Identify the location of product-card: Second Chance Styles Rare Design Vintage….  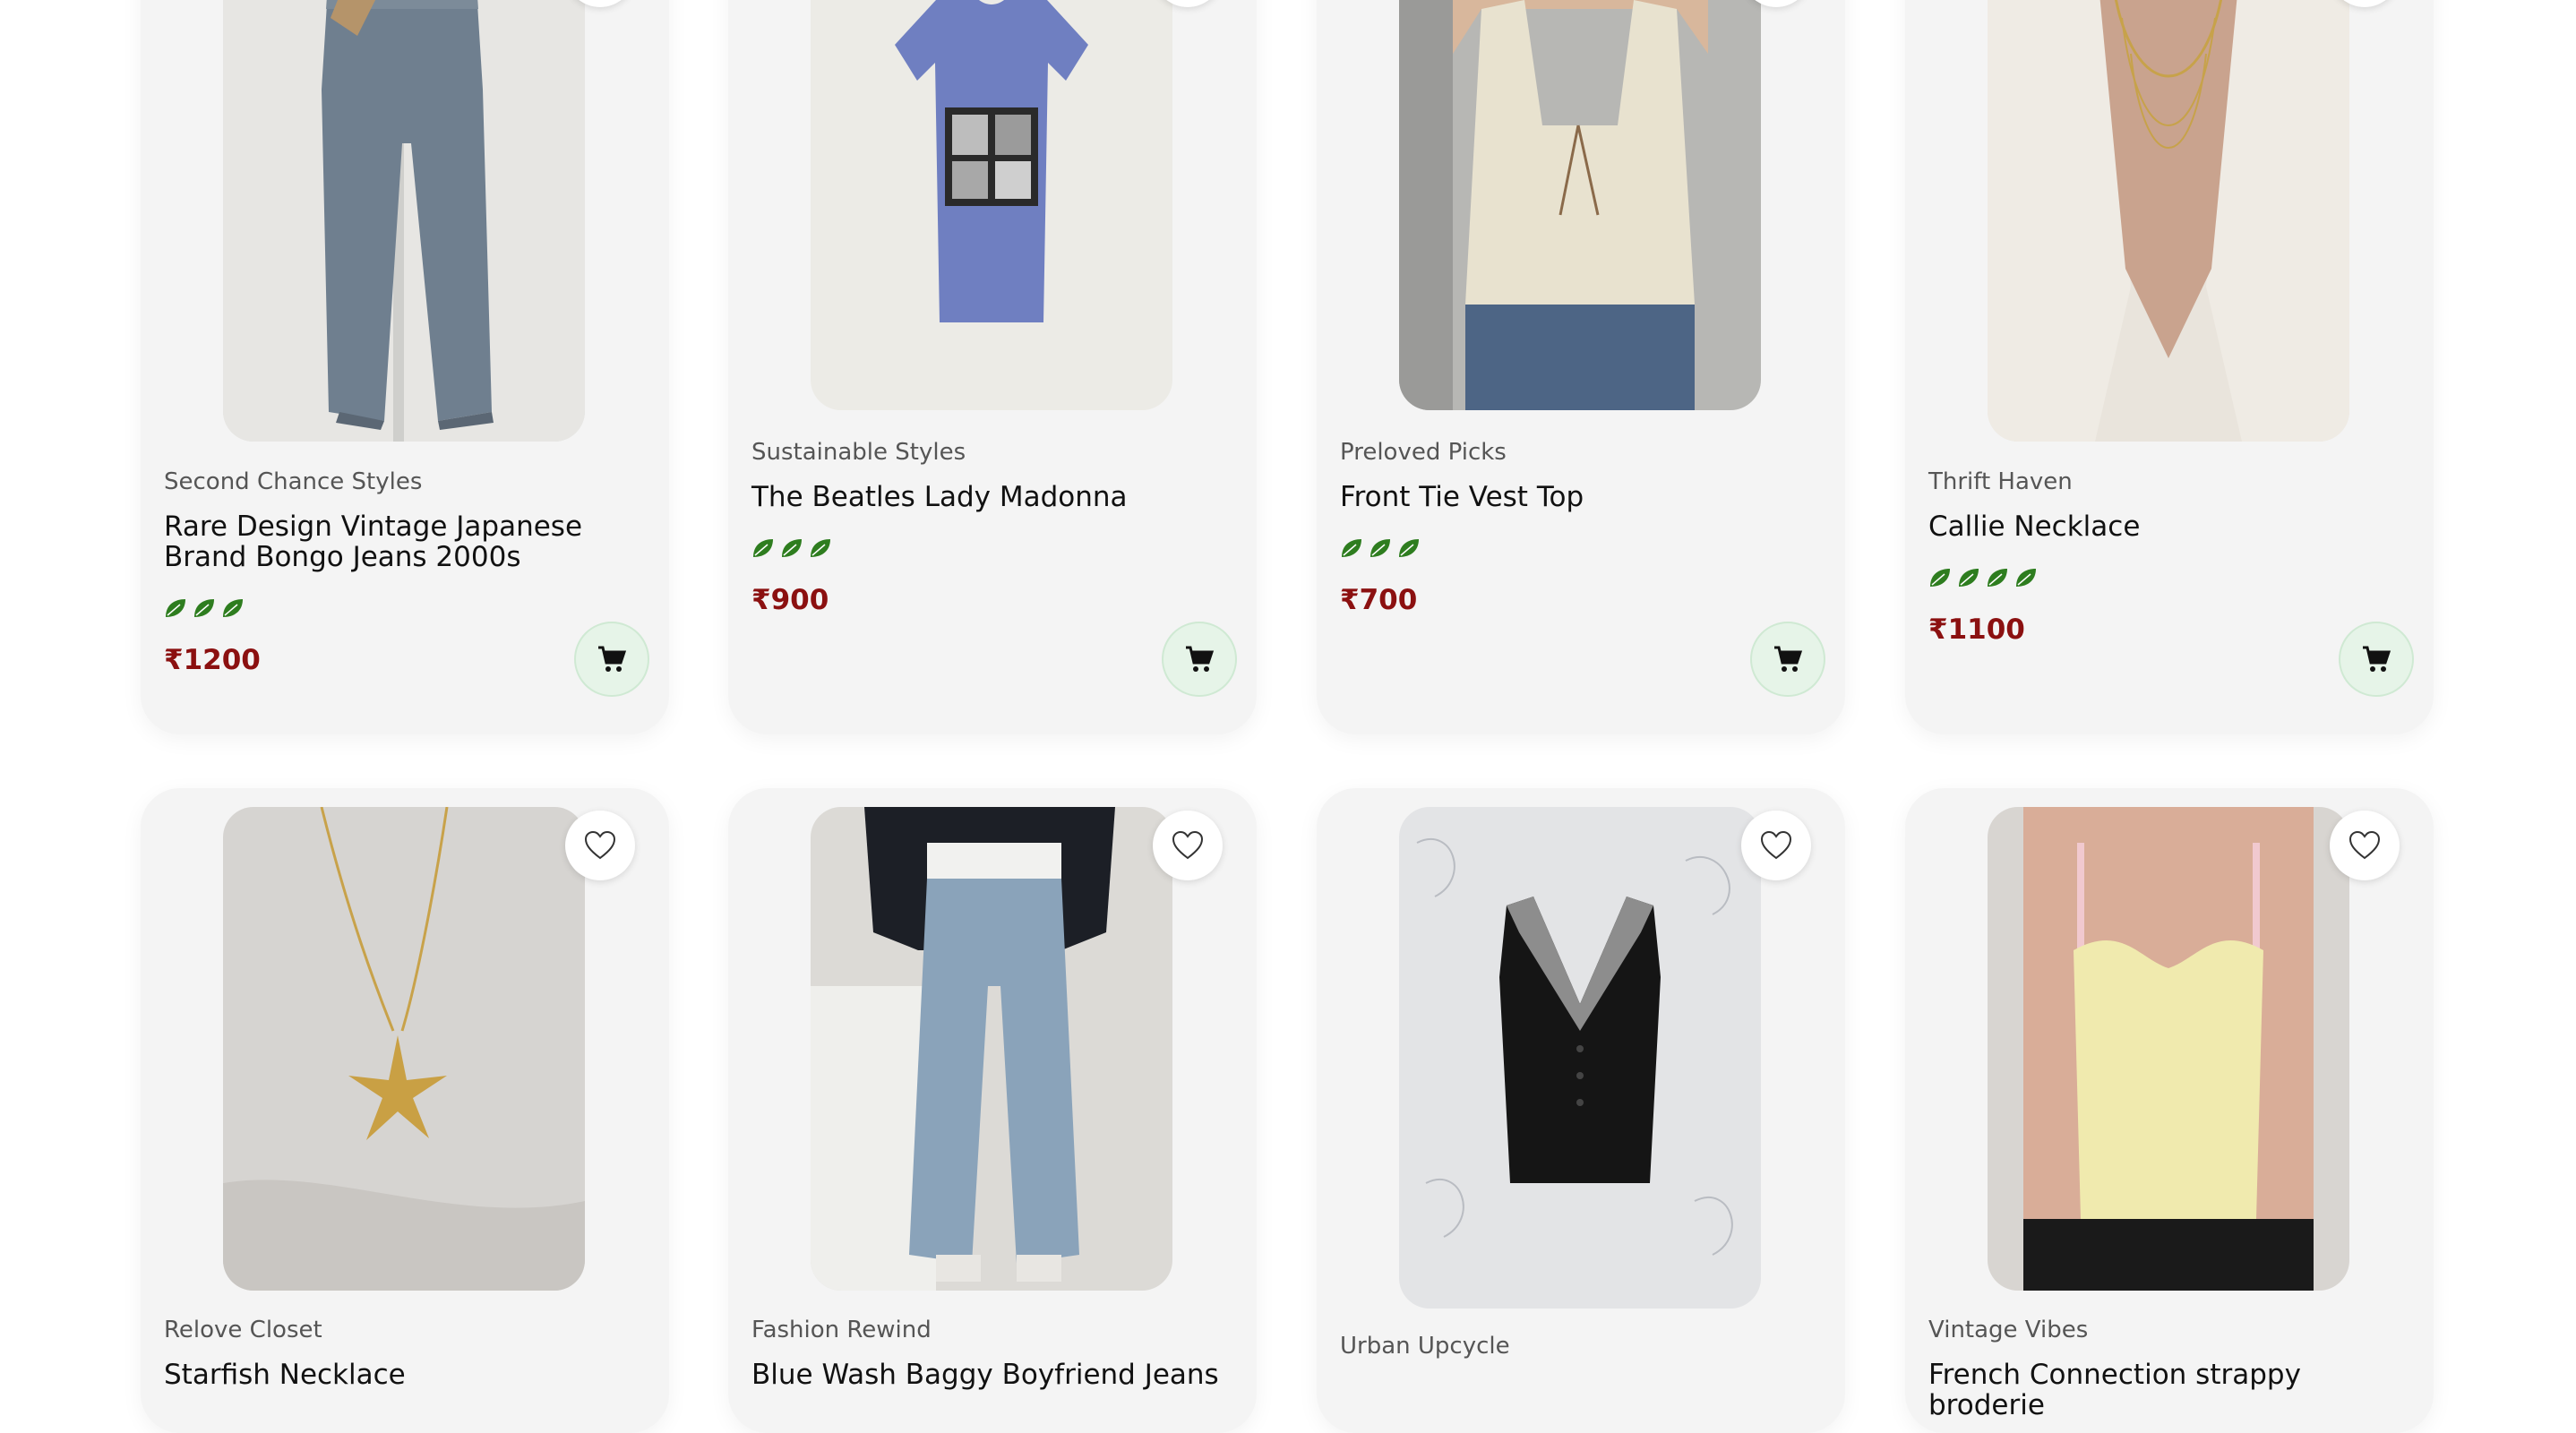
(405, 367).